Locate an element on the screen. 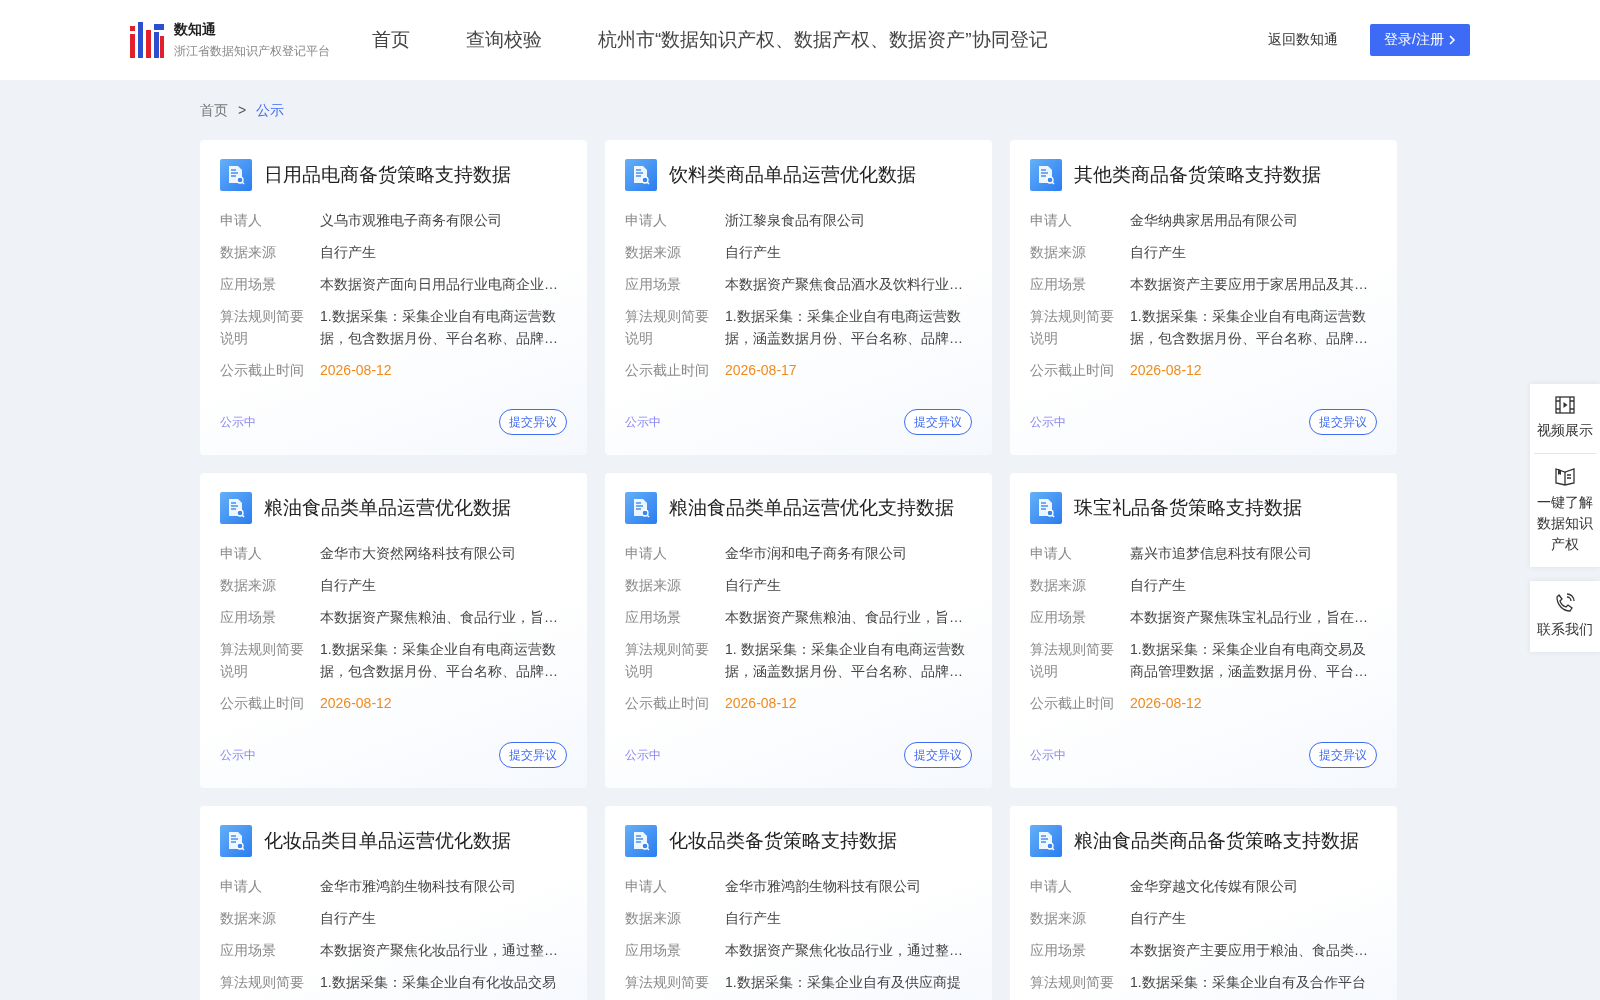  card-title: 饮料类商品单品运营优化数据 is located at coordinates (792, 175).